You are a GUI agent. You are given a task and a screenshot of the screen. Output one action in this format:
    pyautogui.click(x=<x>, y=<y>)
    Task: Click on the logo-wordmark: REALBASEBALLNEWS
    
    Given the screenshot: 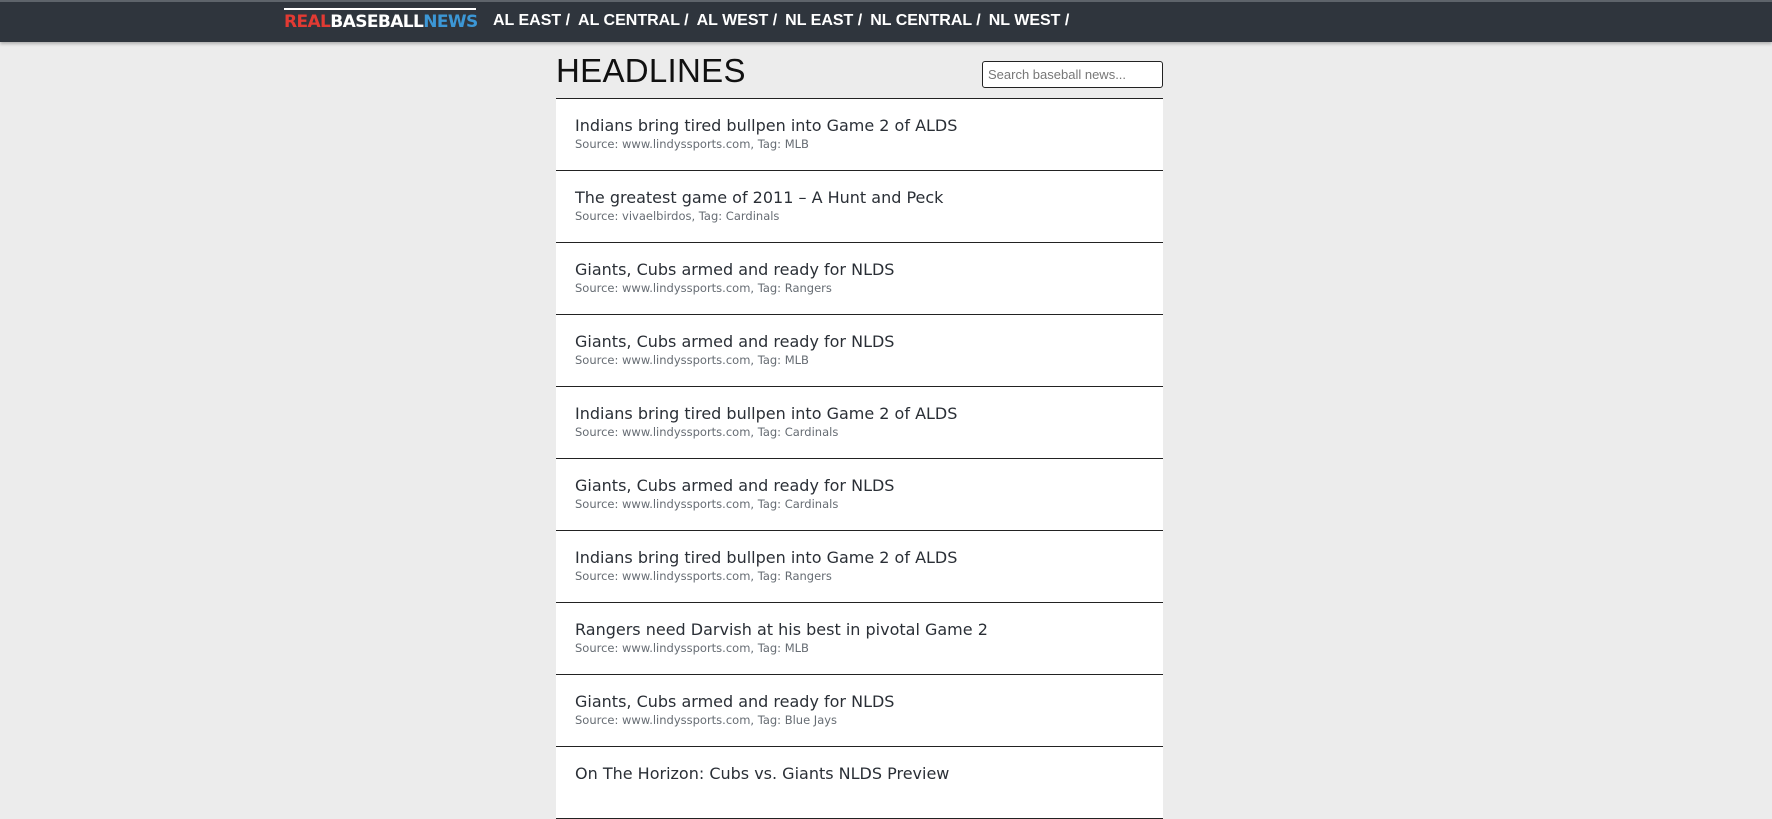 What is the action you would take?
    pyautogui.click(x=381, y=22)
    